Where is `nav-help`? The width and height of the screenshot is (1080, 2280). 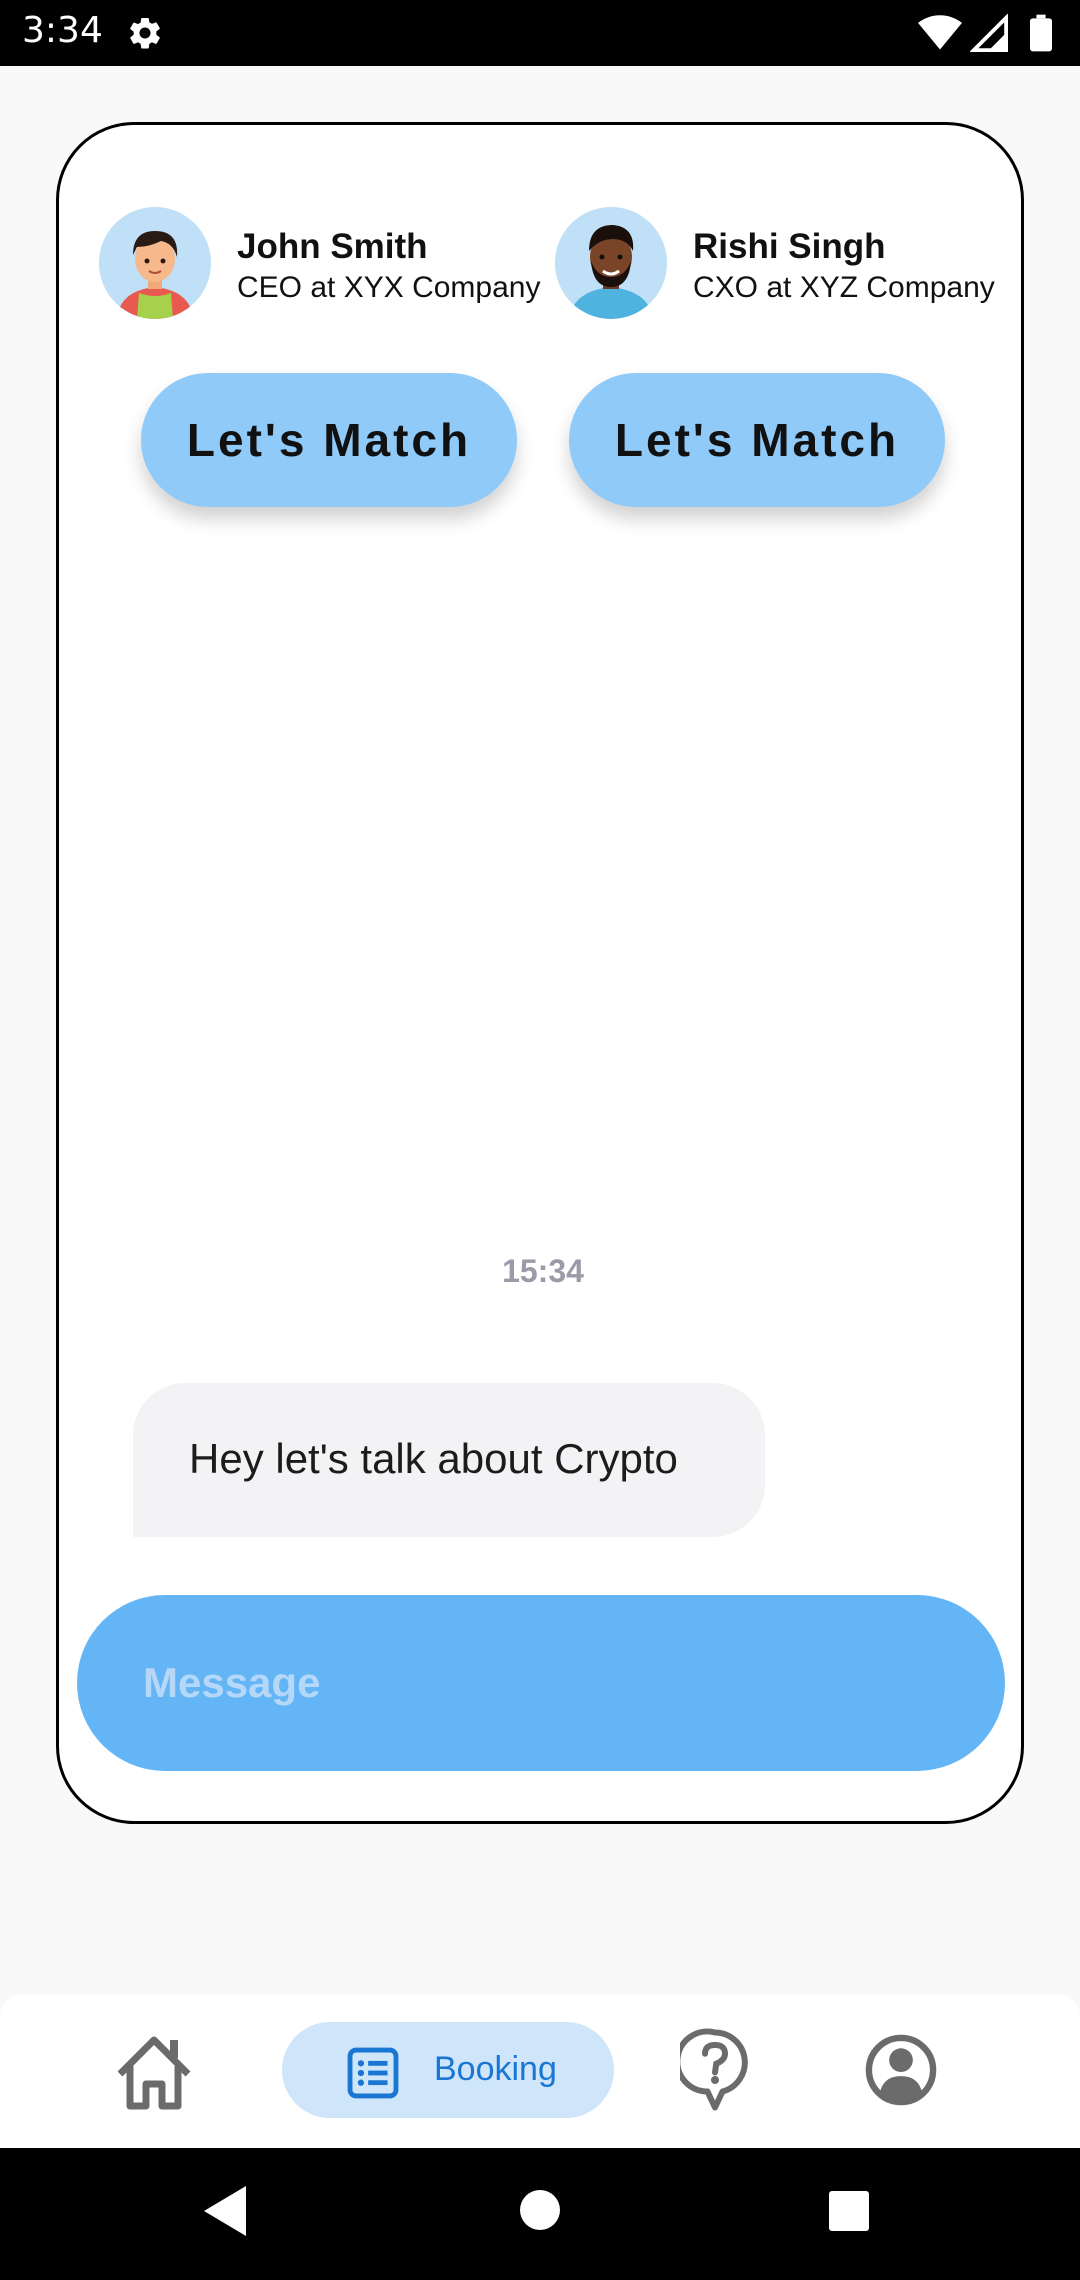 nav-help is located at coordinates (712, 2070).